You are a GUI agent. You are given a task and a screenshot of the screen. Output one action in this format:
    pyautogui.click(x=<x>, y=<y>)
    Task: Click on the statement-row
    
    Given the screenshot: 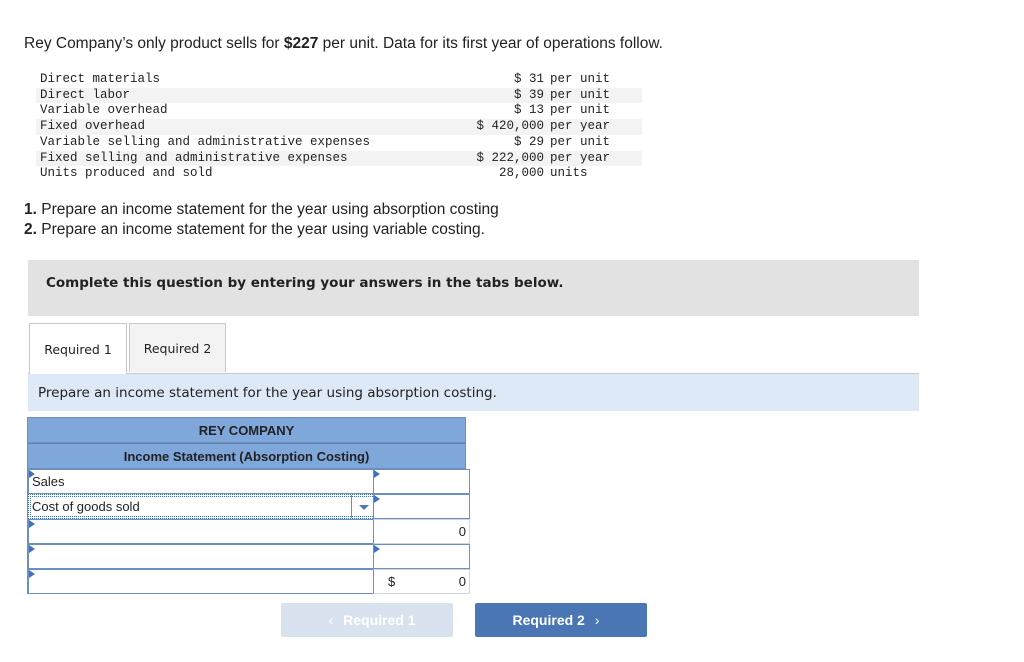 What is the action you would take?
    pyautogui.click(x=248, y=556)
    